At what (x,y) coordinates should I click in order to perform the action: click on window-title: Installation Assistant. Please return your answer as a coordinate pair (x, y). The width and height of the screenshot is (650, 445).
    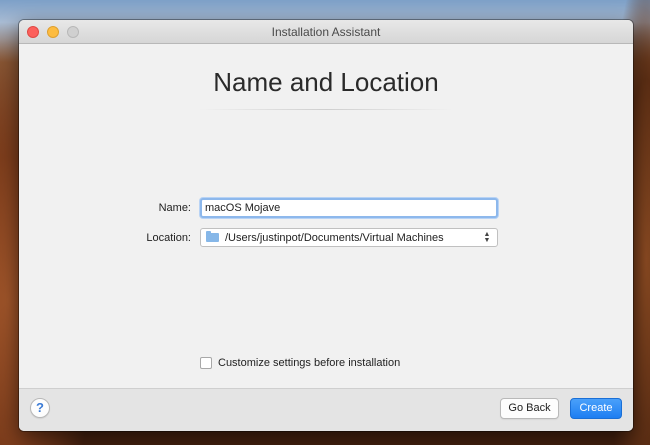
    Looking at the image, I should click on (326, 32).